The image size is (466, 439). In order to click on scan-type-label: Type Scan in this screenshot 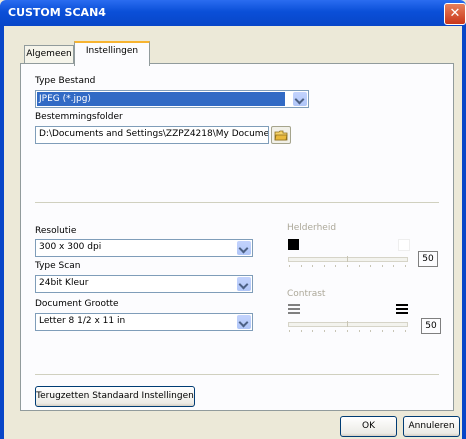, I will do `click(58, 266)`.